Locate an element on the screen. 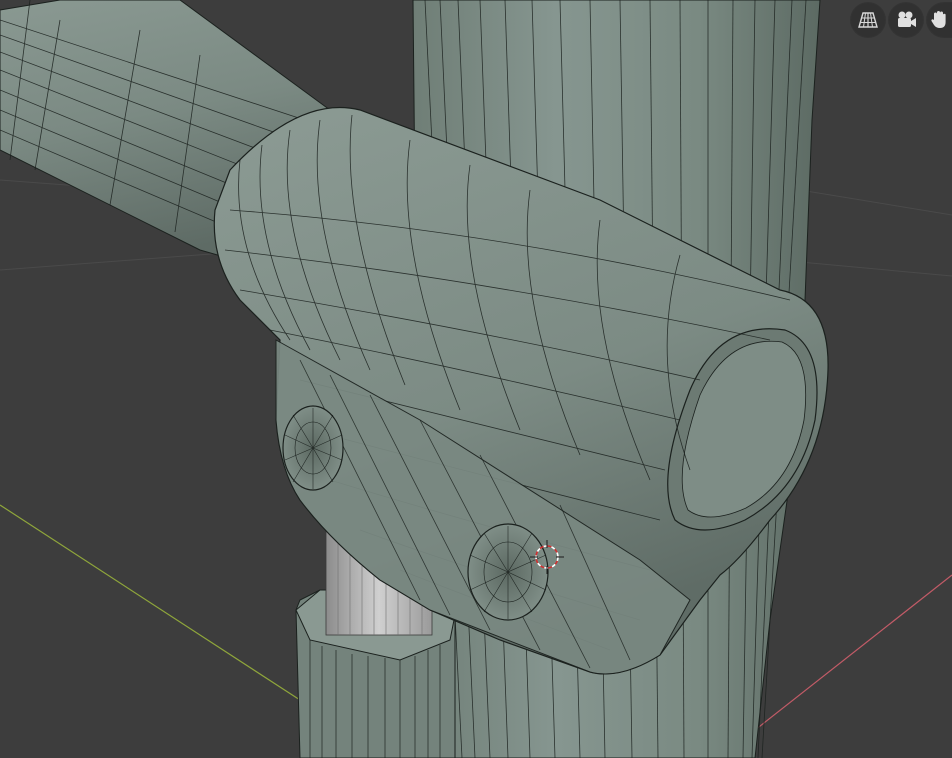  hand-icon is located at coordinates (938, 19).